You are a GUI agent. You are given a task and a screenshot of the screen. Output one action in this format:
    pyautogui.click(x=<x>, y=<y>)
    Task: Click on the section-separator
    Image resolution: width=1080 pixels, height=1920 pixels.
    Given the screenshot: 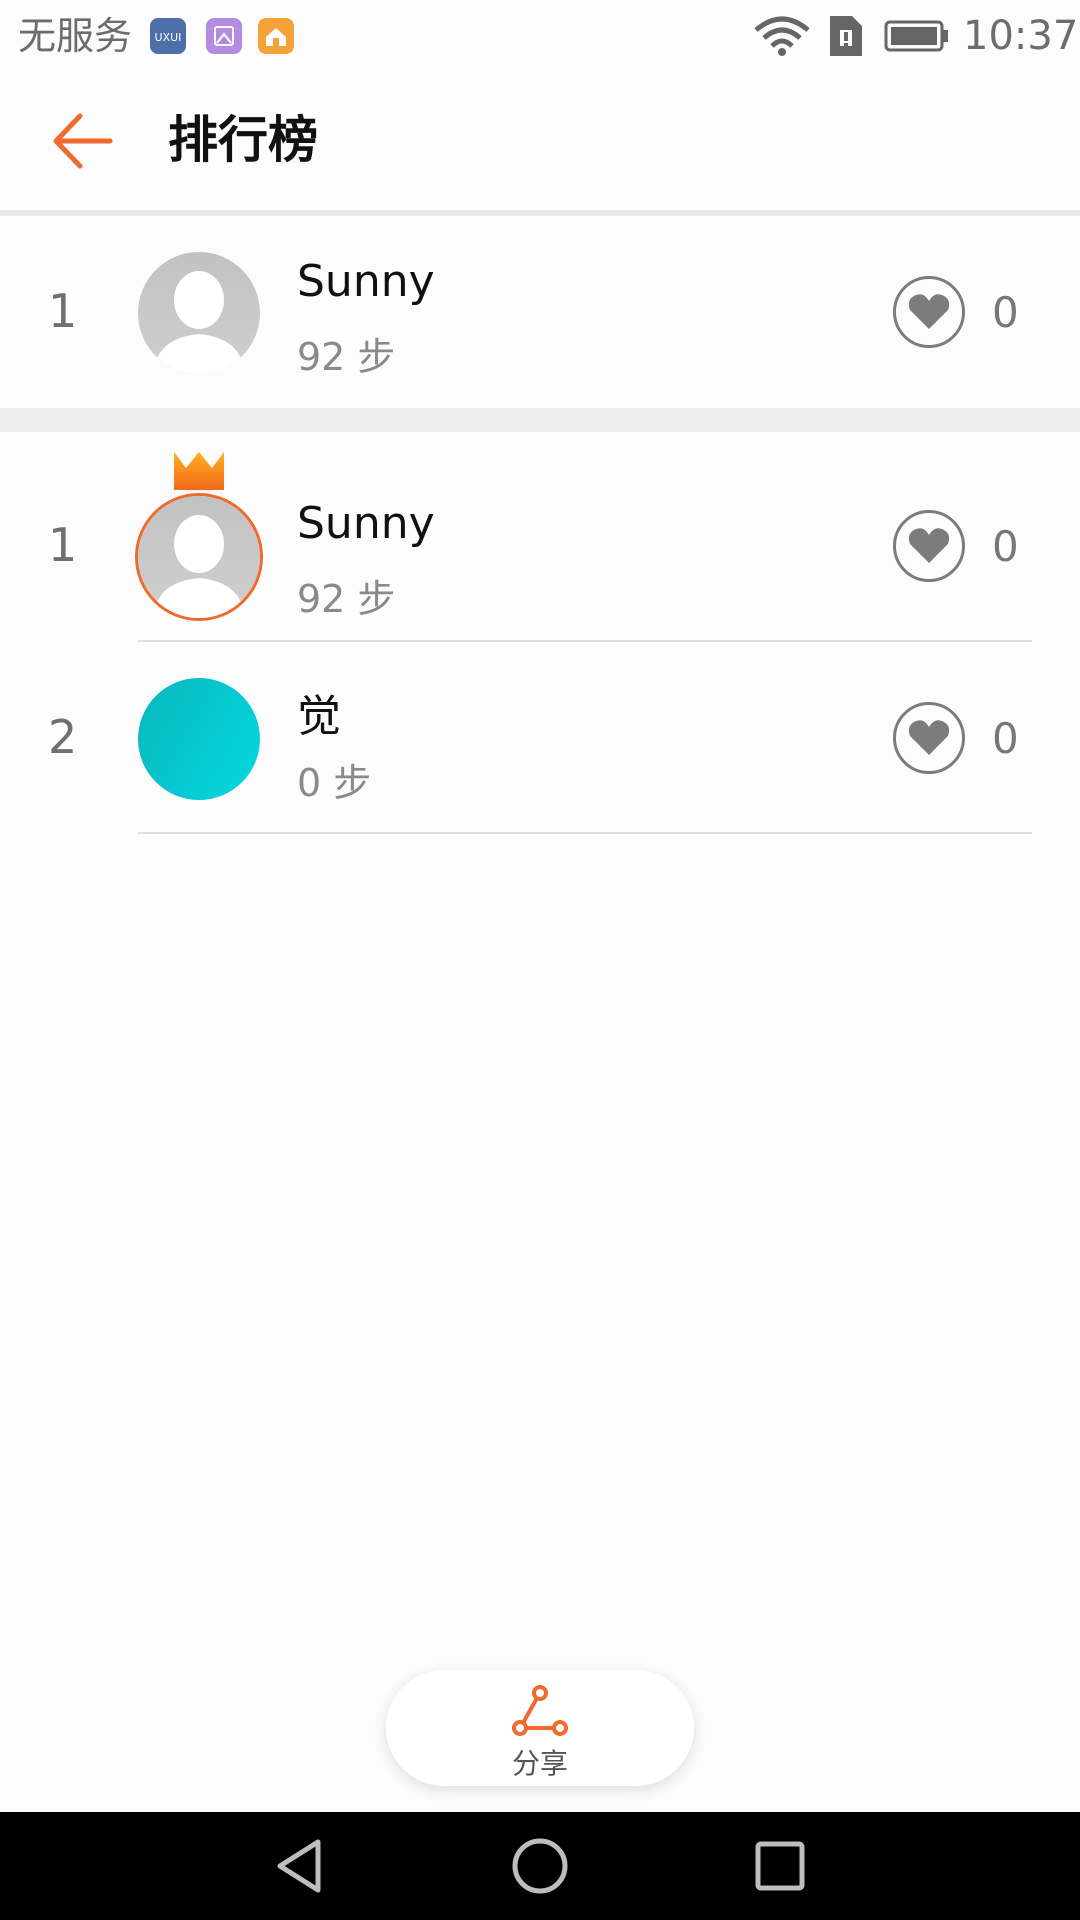 What is the action you would take?
    pyautogui.click(x=540, y=420)
    